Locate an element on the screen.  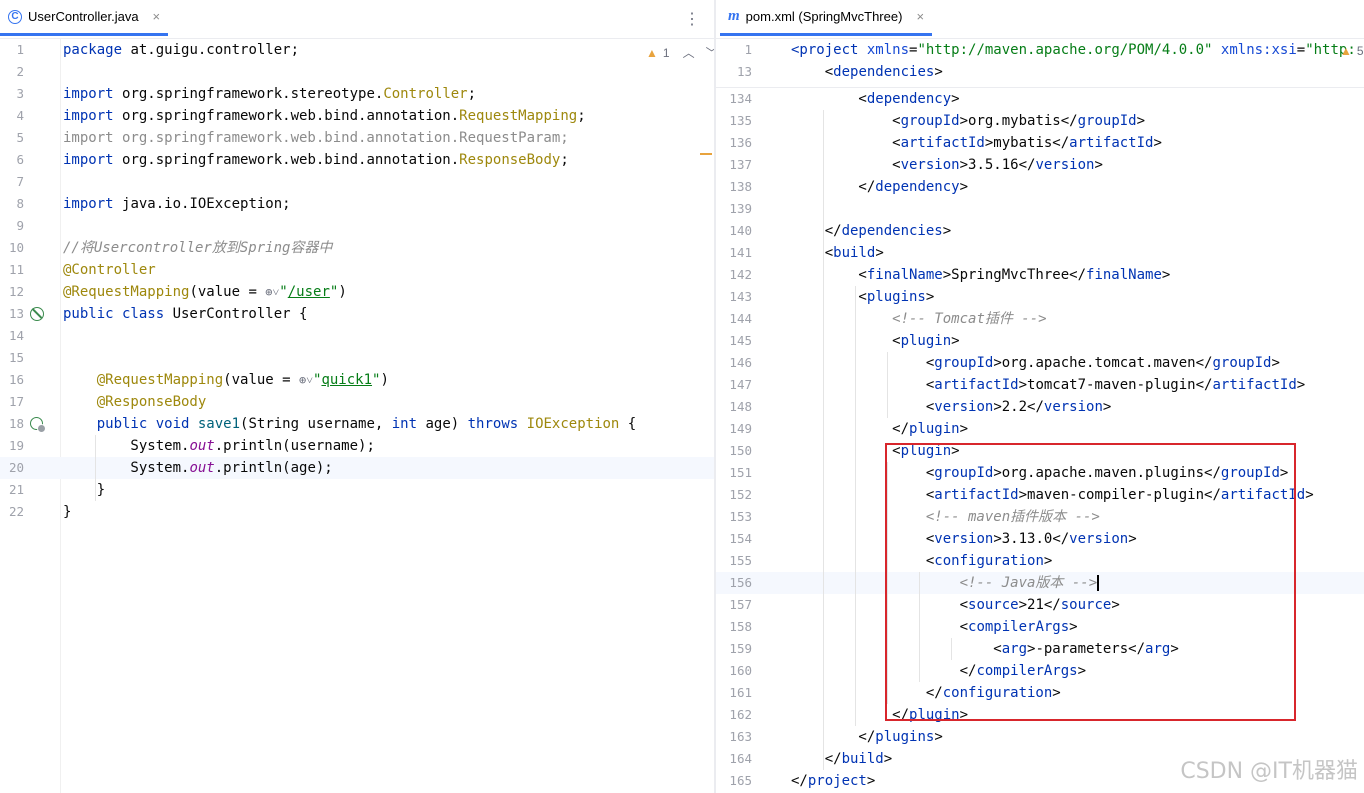
code-line: 14 is located at coordinates (357, 336).